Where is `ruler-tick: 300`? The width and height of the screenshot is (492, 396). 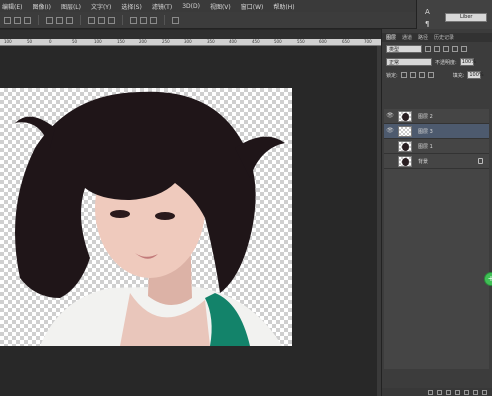
ruler-tick: 300 is located at coordinates (188, 41).